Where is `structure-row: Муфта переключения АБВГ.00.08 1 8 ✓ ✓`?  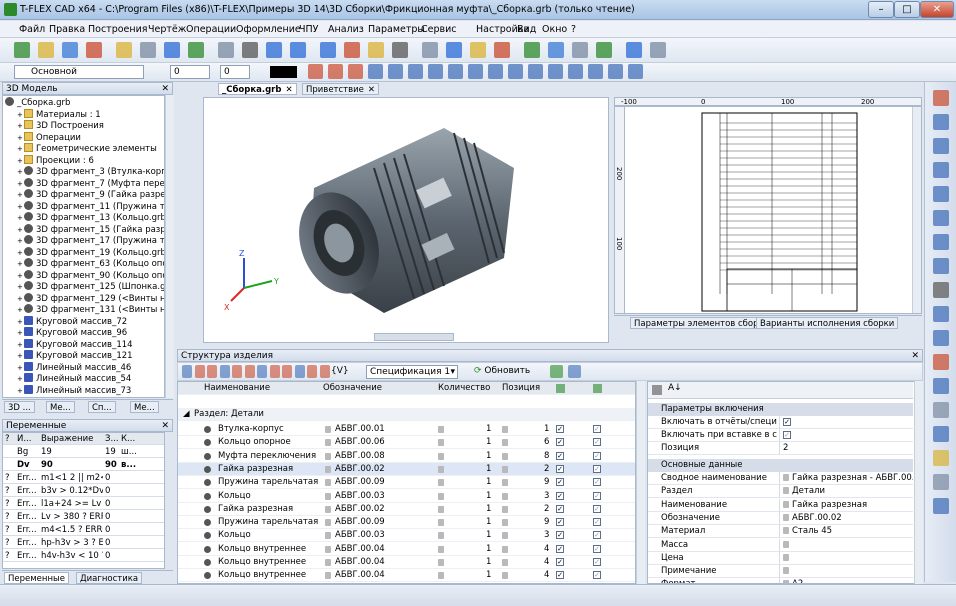
structure-row: Муфта переключения АБВГ.00.08 1 8 ✓ ✓ is located at coordinates (406, 456).